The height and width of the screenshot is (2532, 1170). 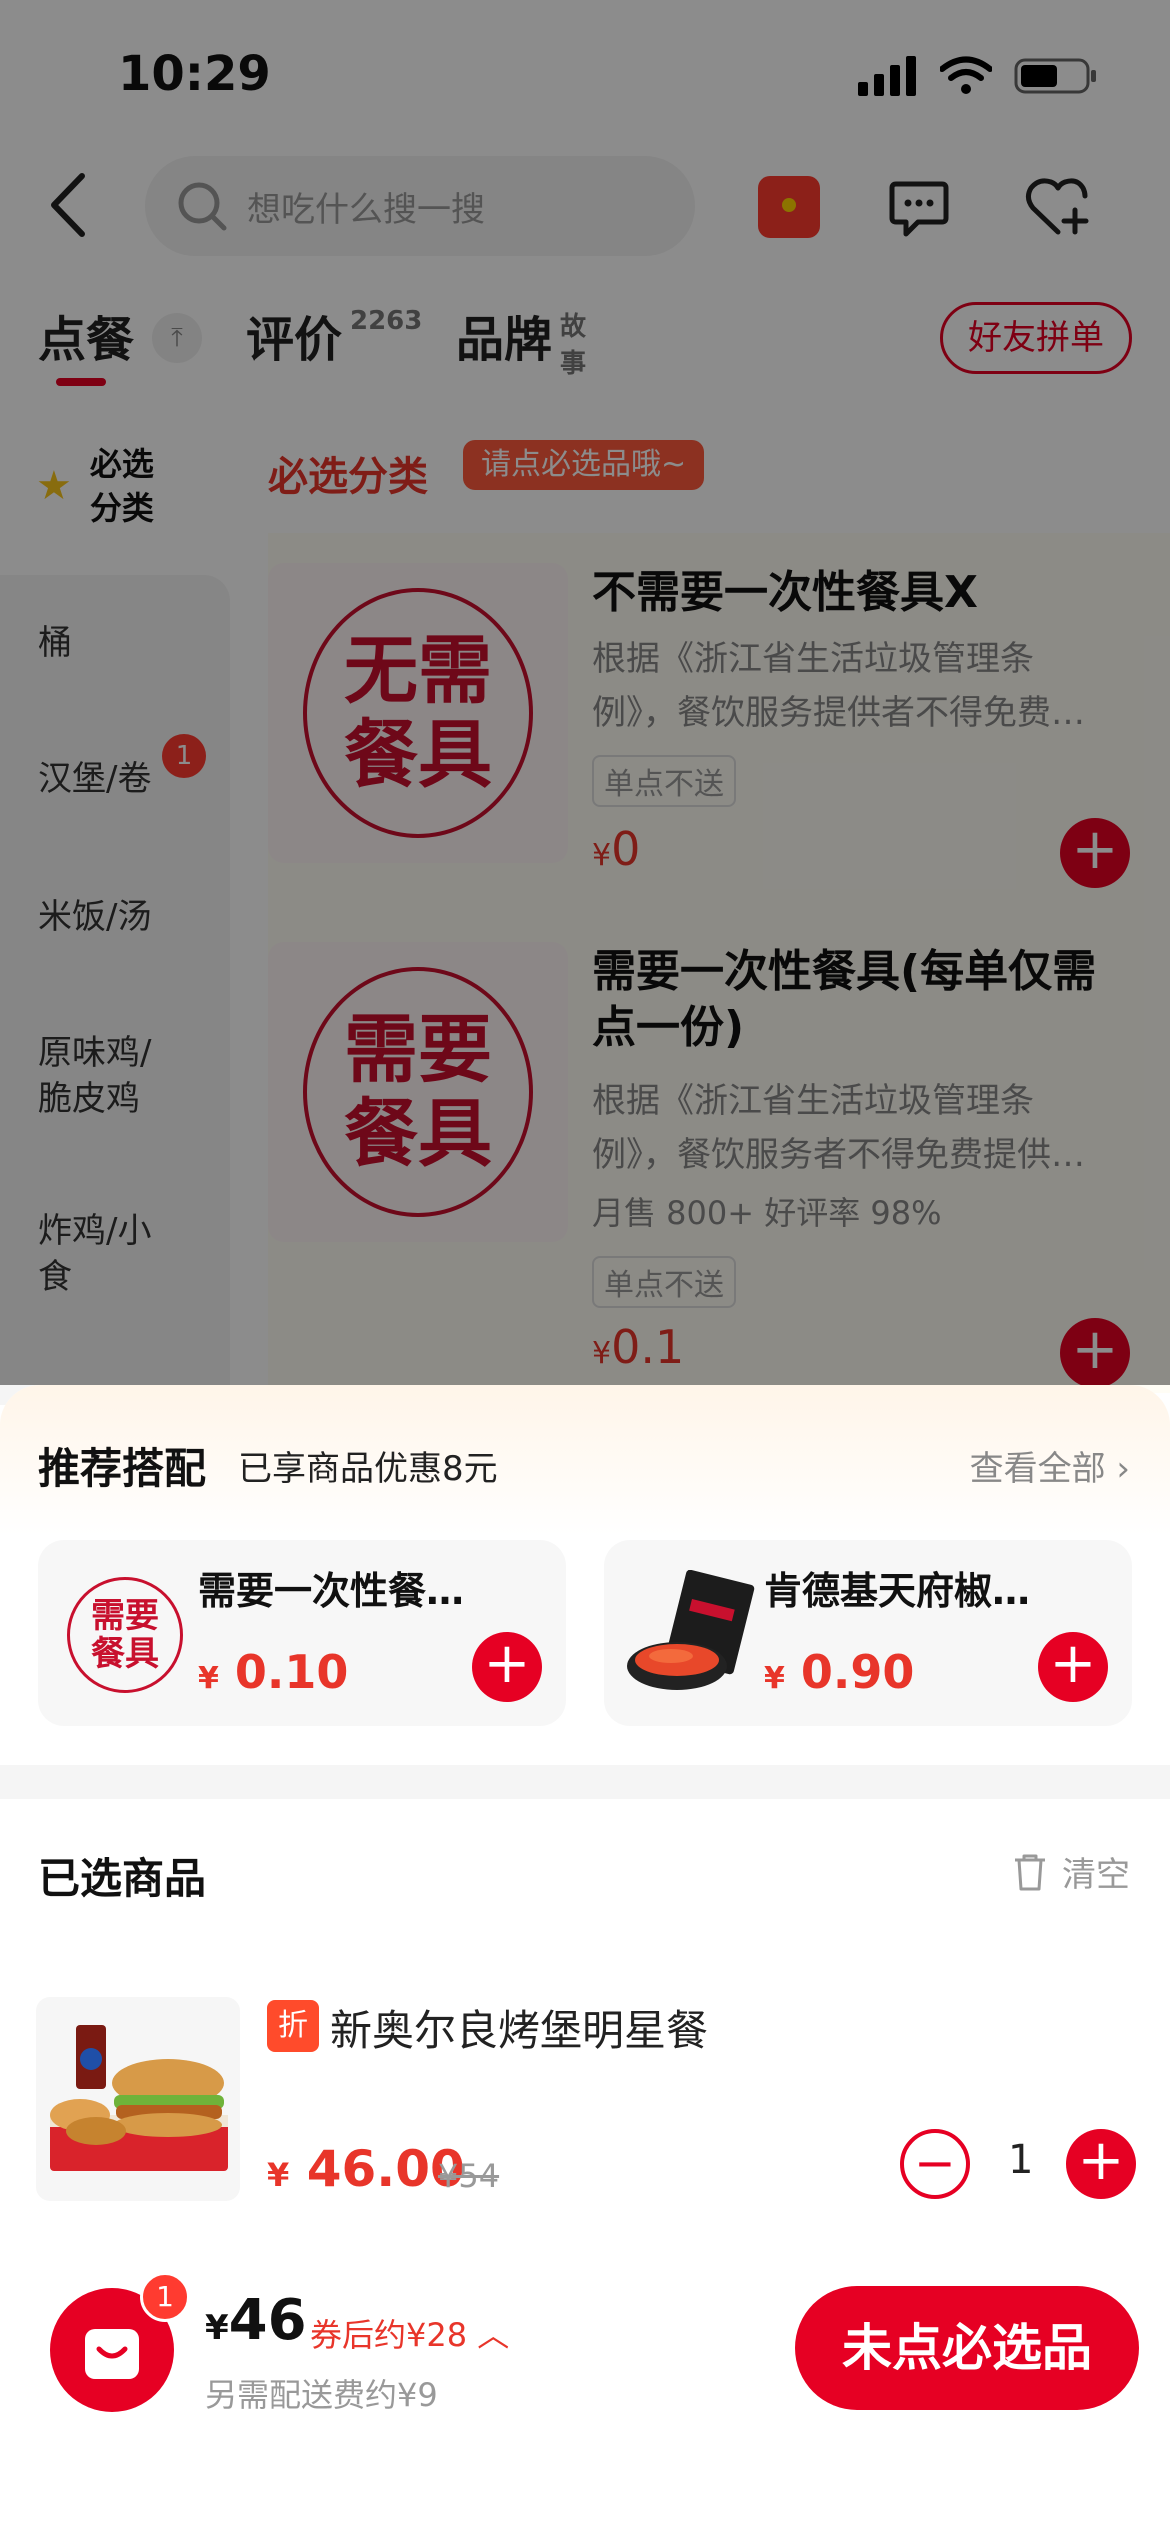 I want to click on divider, so click(x=585, y=1782).